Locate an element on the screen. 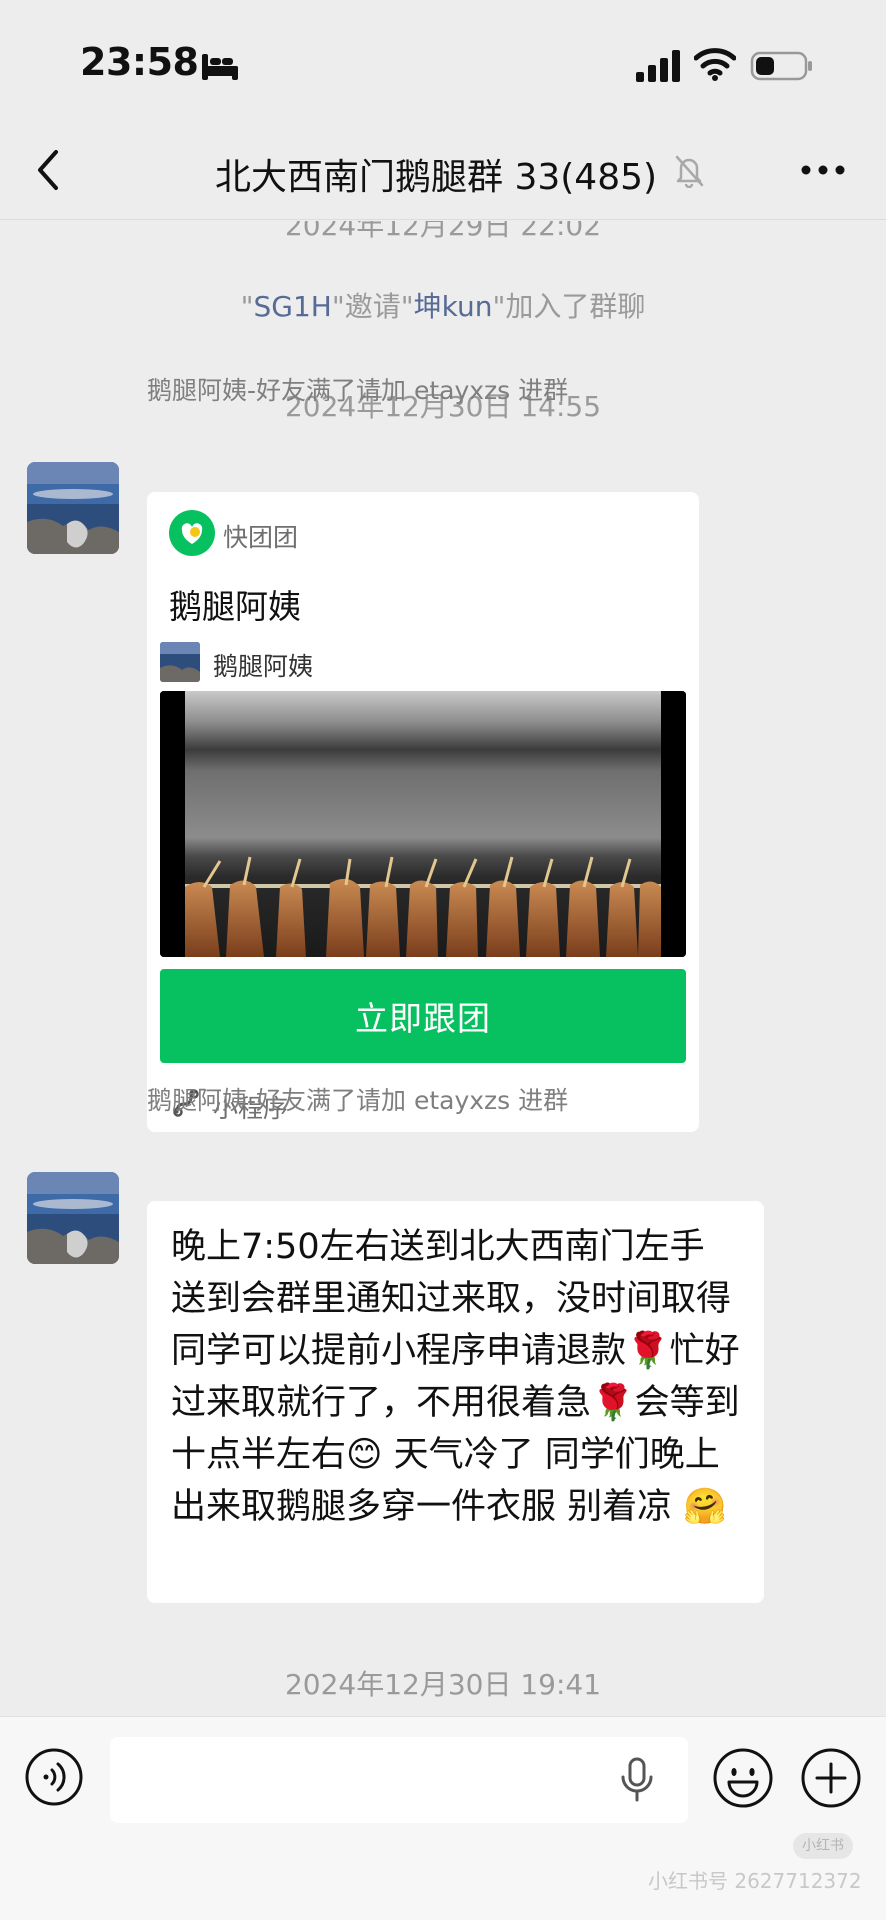 Image resolution: width=886 pixels, height=1920 pixels. system-message: "SG1H"邀请"坤kun"加入了群聊 is located at coordinates (443, 306).